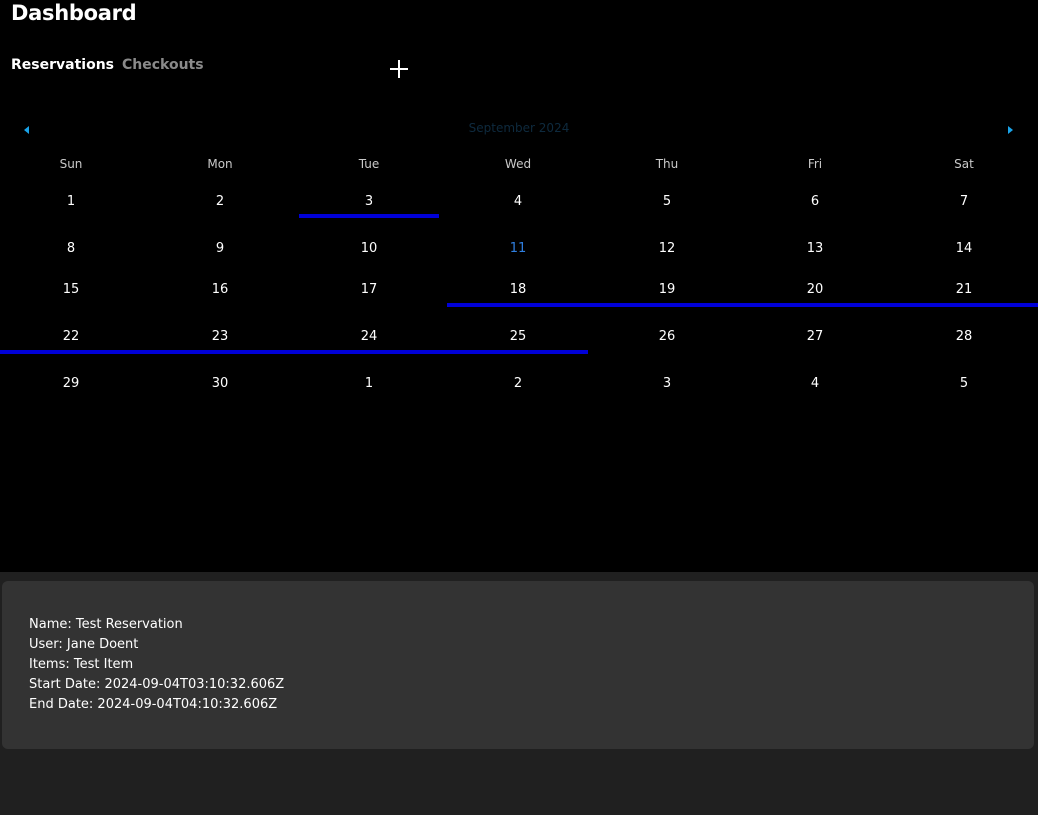 Image resolution: width=1038 pixels, height=815 pixels. What do you see at coordinates (369, 164) in the screenshot?
I see `weekday-label: Tue` at bounding box center [369, 164].